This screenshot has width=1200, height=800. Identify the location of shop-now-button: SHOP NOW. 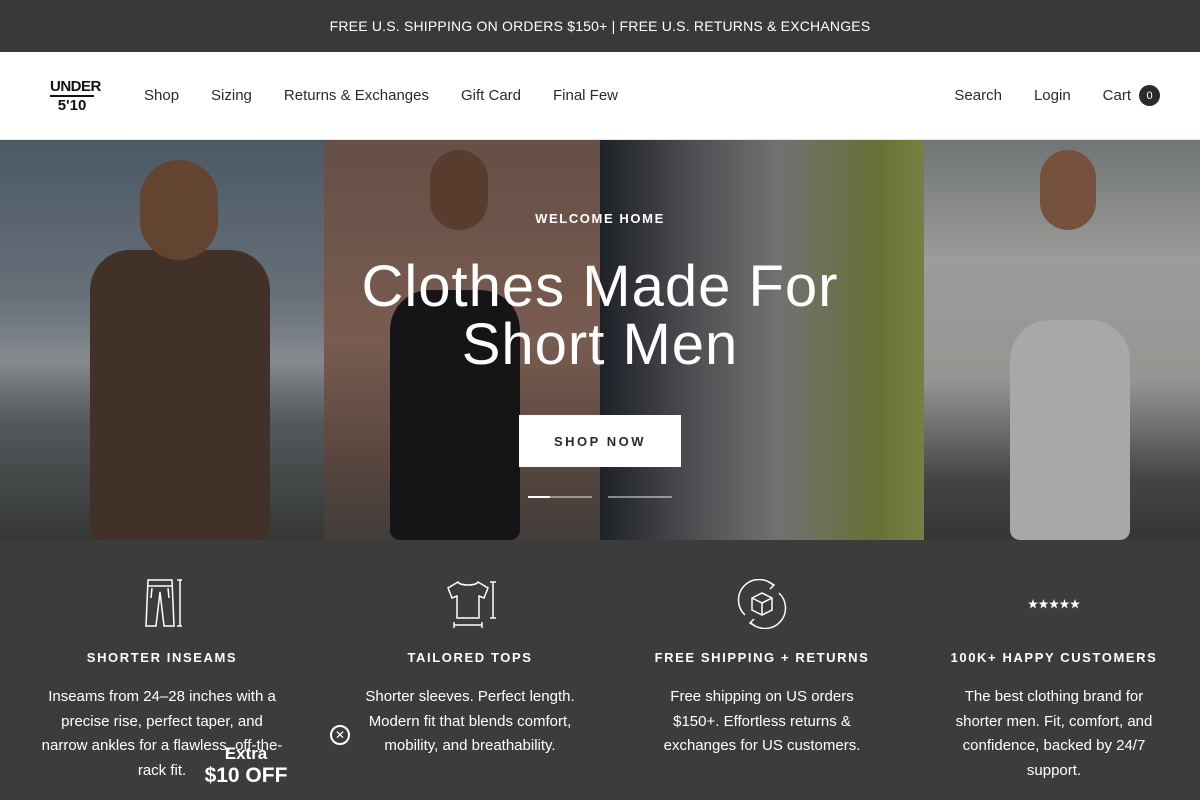
(600, 441).